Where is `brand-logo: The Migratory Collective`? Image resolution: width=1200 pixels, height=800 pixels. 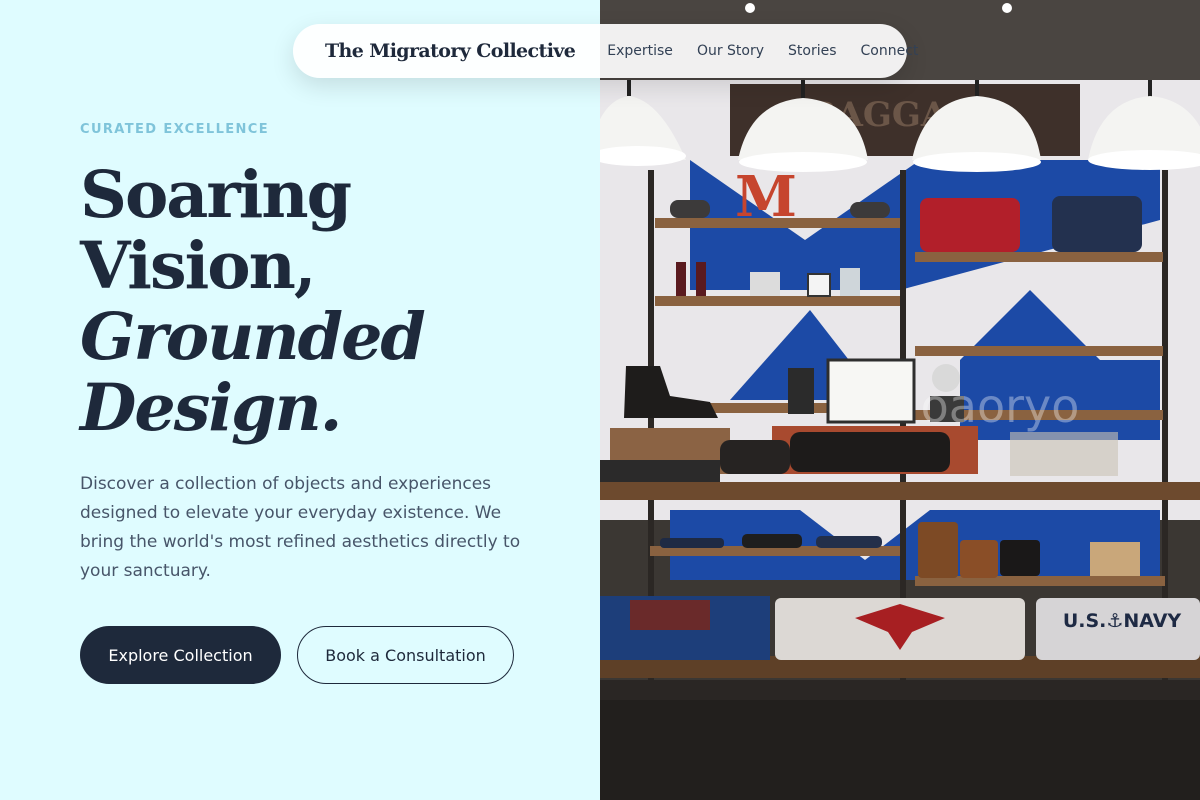
brand-logo: The Migratory Collective is located at coordinates (450, 51).